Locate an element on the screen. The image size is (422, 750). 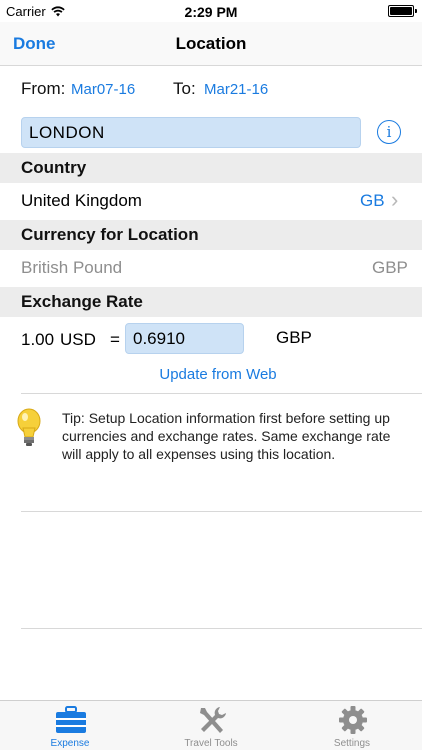
tab-bar: Expense Travel Tools Settings is located at coordinates (211, 725).